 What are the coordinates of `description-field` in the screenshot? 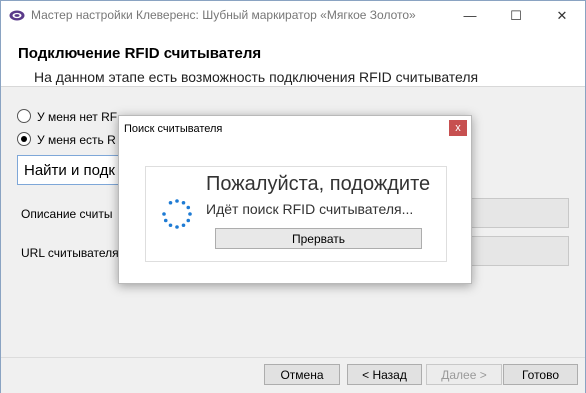 It's located at (518, 213).